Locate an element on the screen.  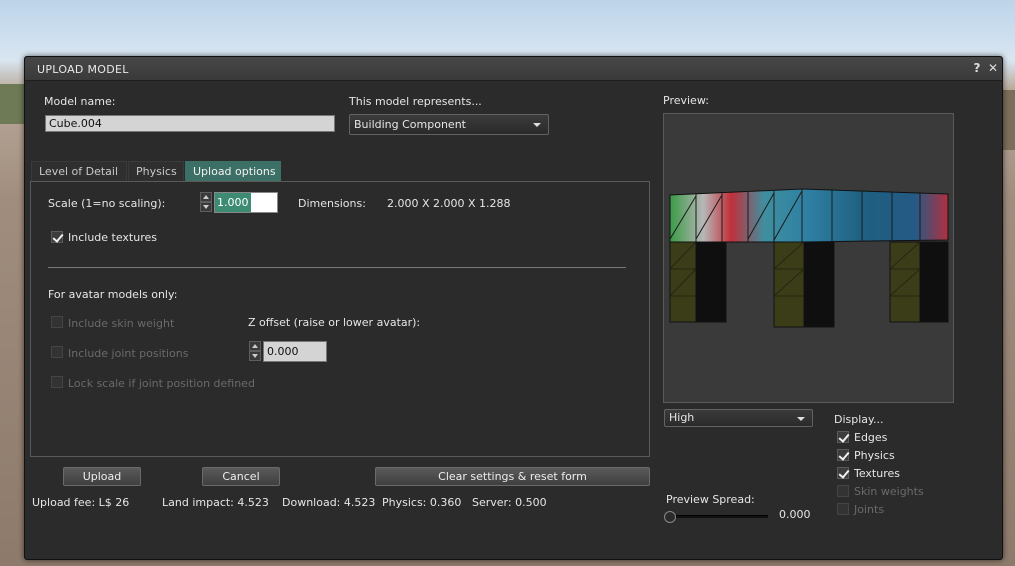
z-offset-label: Z offset (raise or lower avatar): is located at coordinates (334, 322).